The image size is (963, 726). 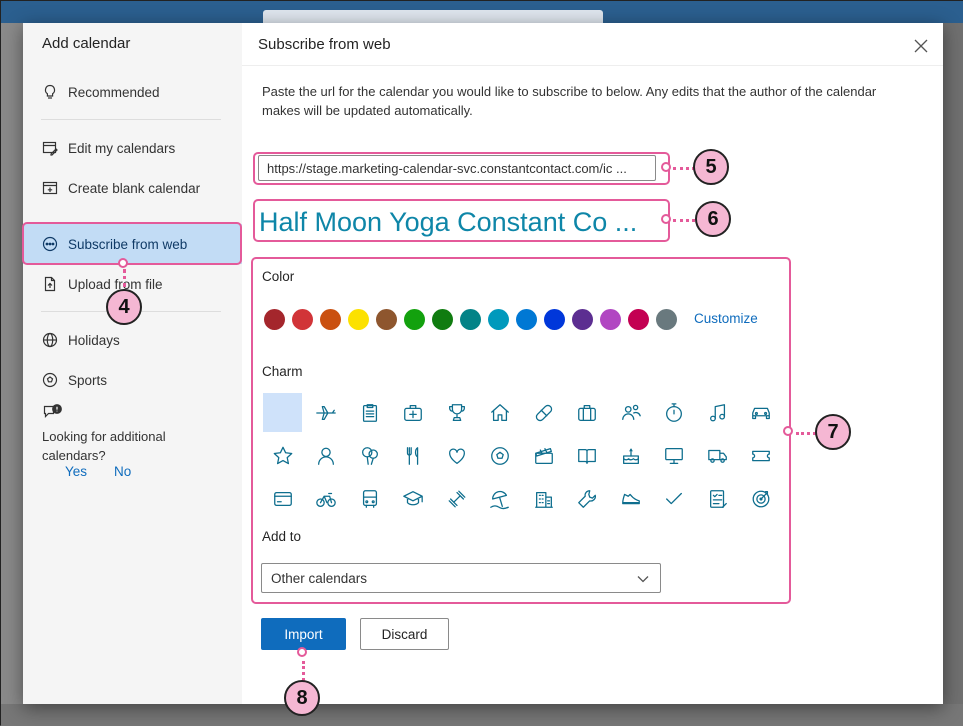 What do you see at coordinates (76, 471) in the screenshot?
I see `yes-link: Yes` at bounding box center [76, 471].